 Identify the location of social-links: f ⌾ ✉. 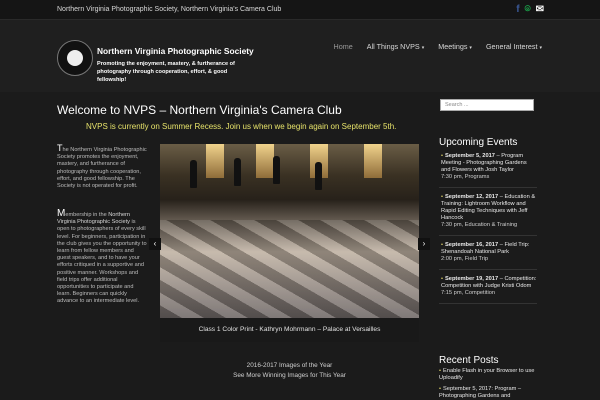
(530, 9).